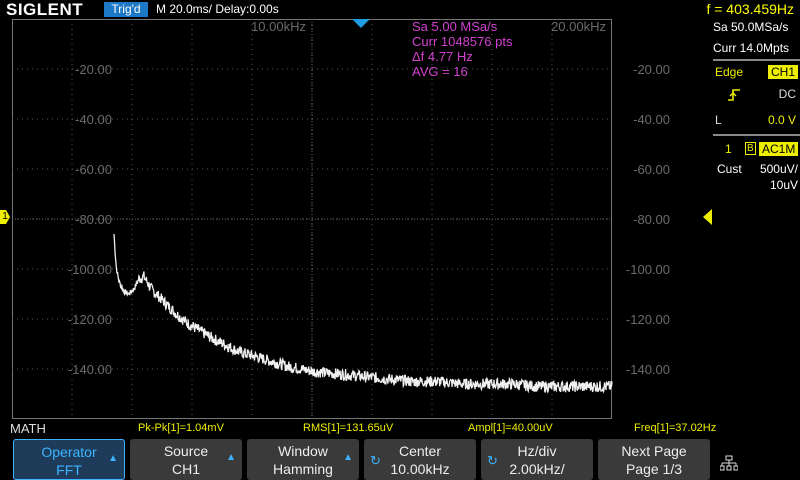 Image resolution: width=800 pixels, height=480 pixels. What do you see at coordinates (126, 9) in the screenshot?
I see `trigger-status-badge: Trig'd` at bounding box center [126, 9].